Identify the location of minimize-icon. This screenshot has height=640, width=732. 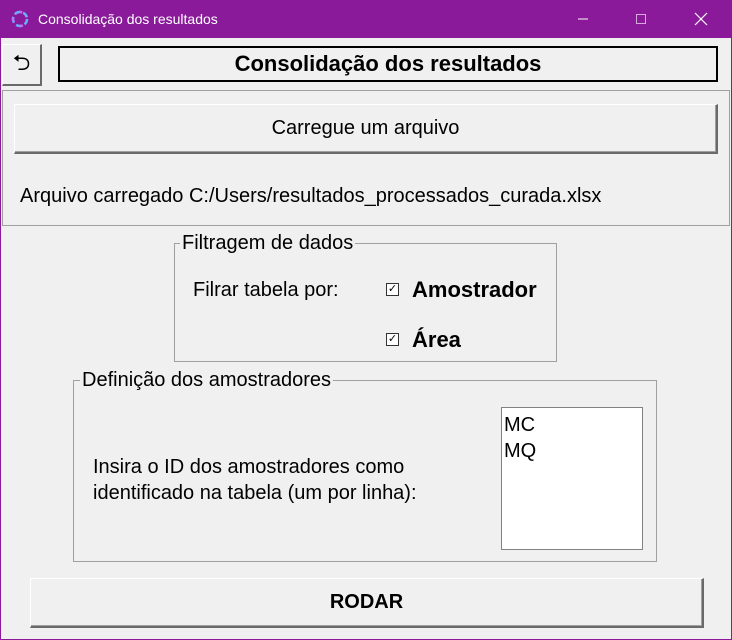
(583, 19).